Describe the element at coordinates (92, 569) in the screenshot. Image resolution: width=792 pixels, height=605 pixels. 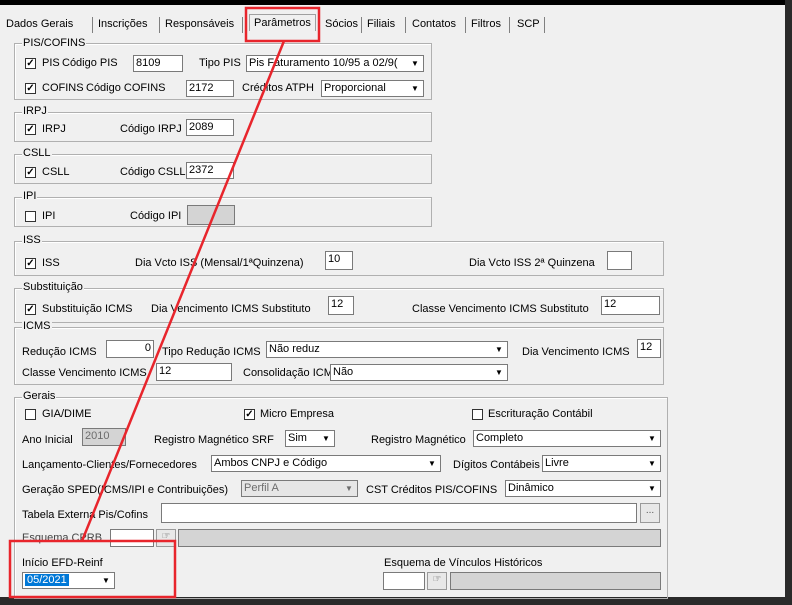
I see `highlight-box-efd-reinf` at that location.